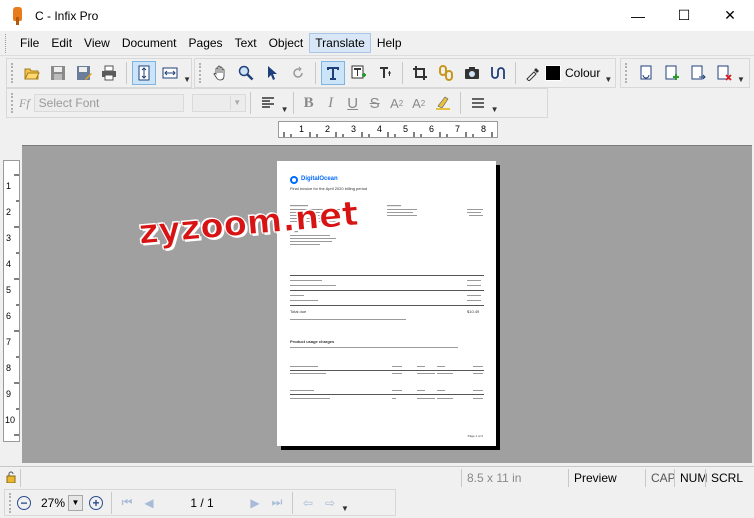  What do you see at coordinates (385, 73) in the screenshot?
I see `text-cursor-button` at bounding box center [385, 73].